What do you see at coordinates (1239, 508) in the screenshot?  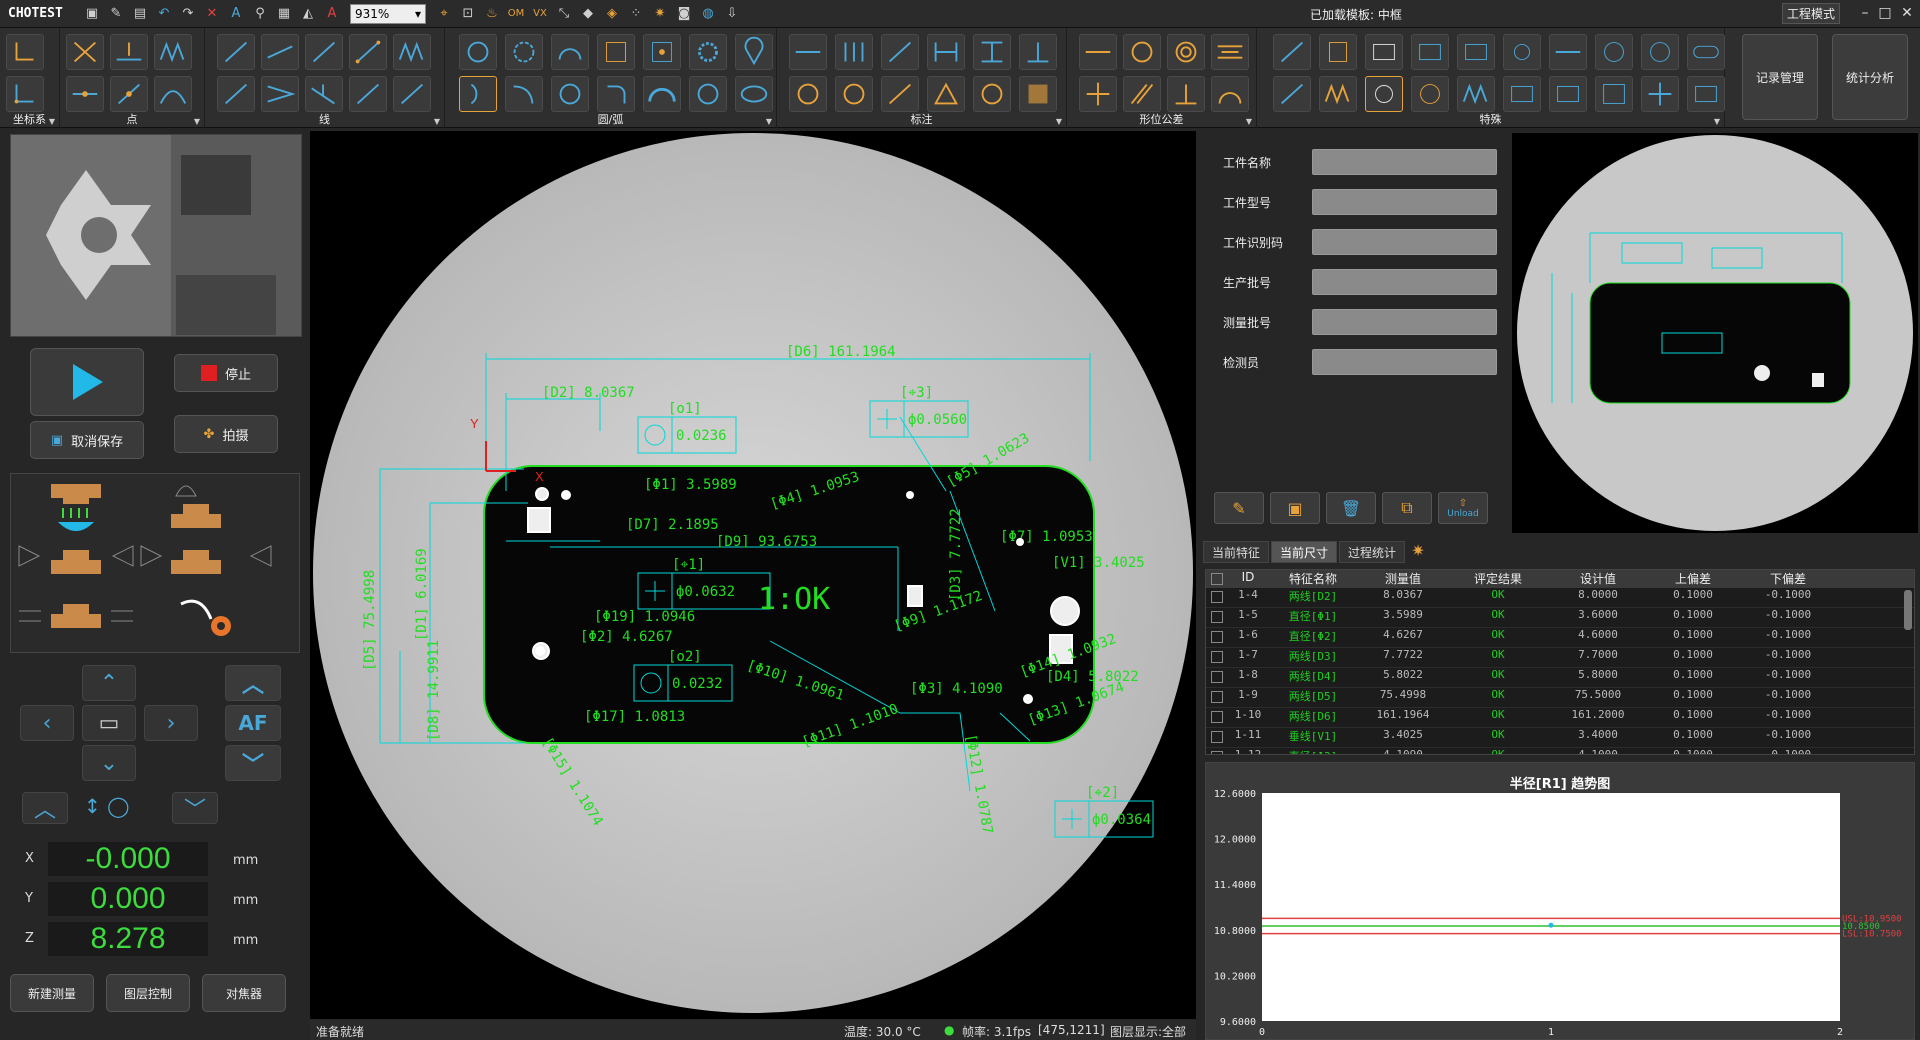 I see `edit-button: ✎` at bounding box center [1239, 508].